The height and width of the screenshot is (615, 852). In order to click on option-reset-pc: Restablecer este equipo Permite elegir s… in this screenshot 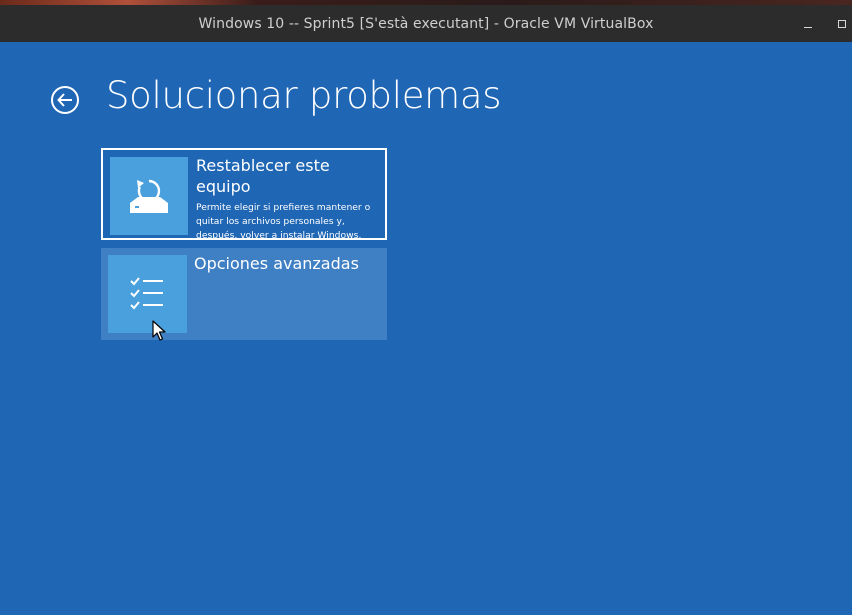, I will do `click(244, 194)`.